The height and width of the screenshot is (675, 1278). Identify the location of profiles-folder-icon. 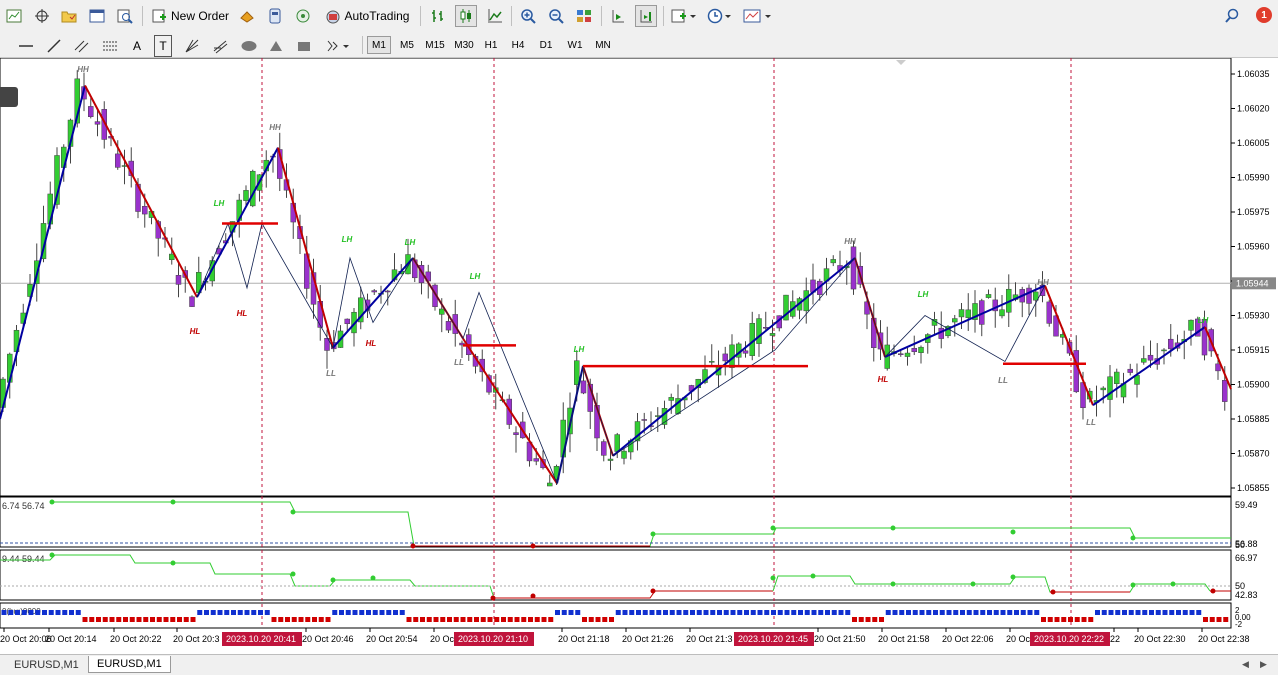
(69, 16).